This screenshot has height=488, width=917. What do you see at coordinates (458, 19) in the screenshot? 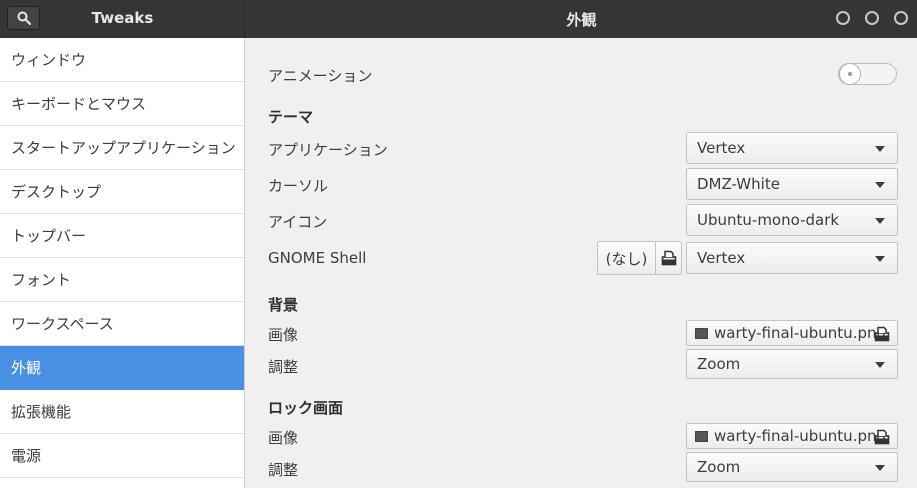
I see `header-bar: Tweaks 外観` at bounding box center [458, 19].